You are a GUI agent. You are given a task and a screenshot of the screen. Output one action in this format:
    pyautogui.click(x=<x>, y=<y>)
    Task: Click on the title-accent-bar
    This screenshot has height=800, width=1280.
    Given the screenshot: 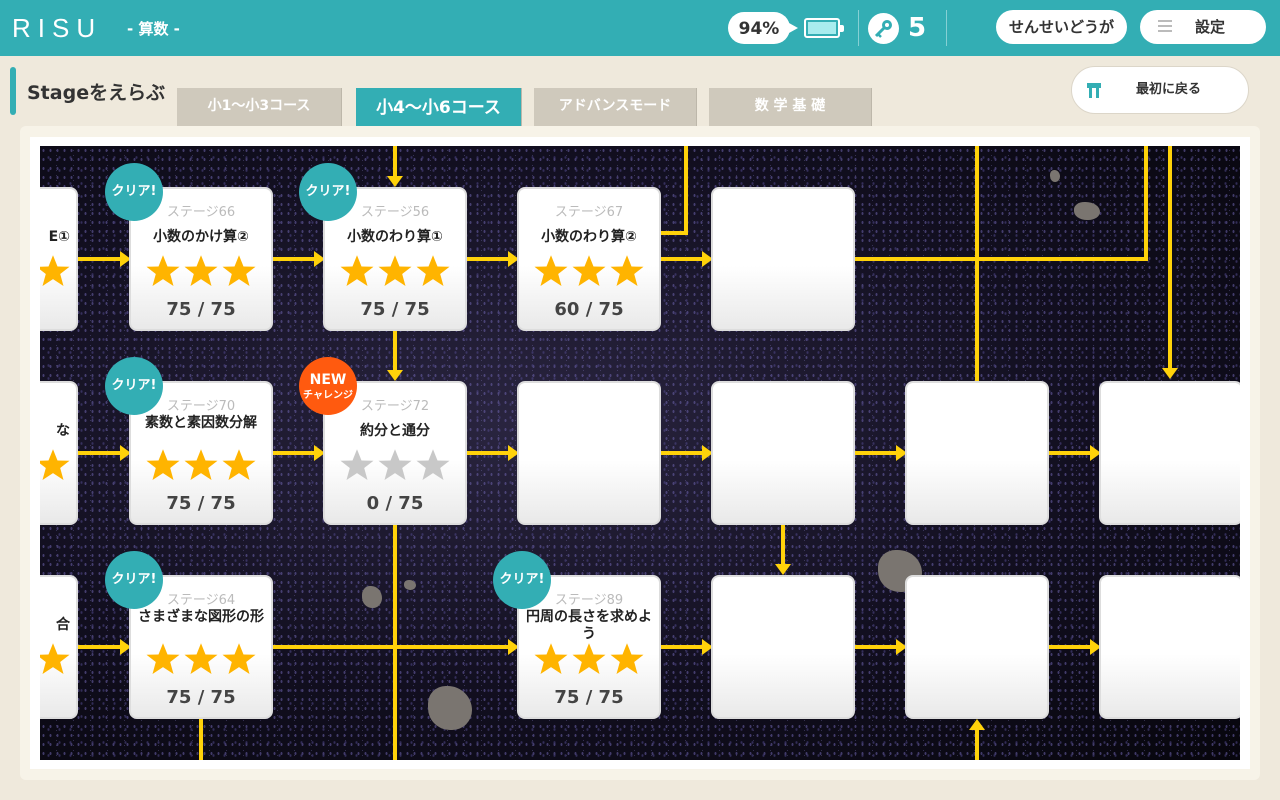 What is the action you would take?
    pyautogui.click(x=13, y=91)
    